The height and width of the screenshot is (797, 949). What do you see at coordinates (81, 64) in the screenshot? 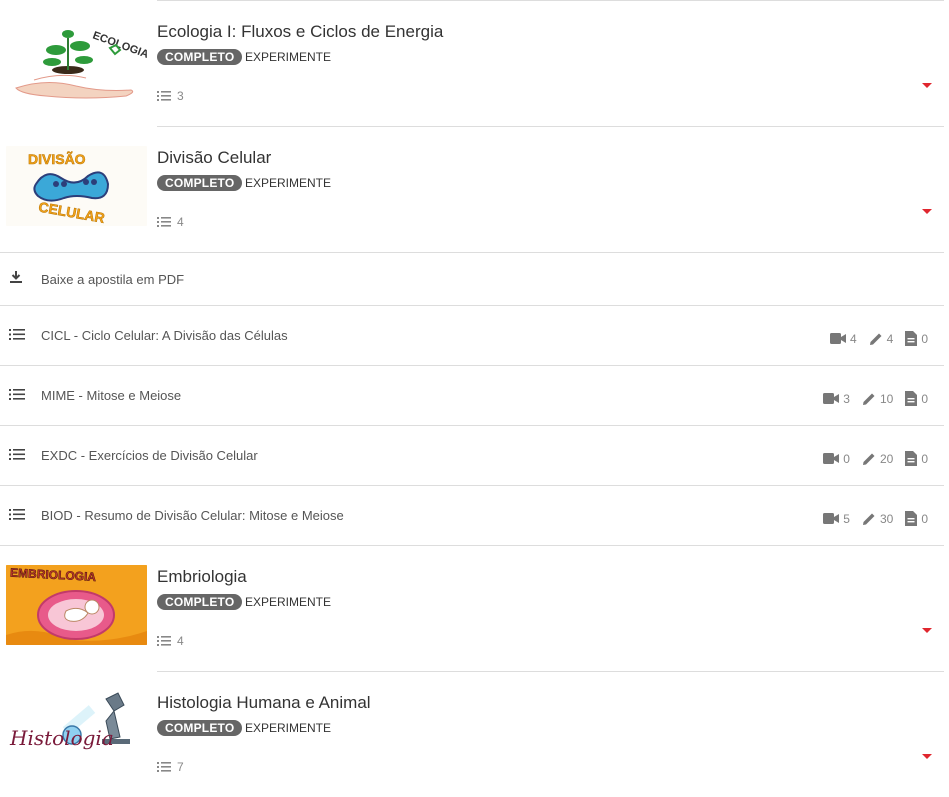
I see `plant-hand-image: ECOLOGIA` at bounding box center [81, 64].